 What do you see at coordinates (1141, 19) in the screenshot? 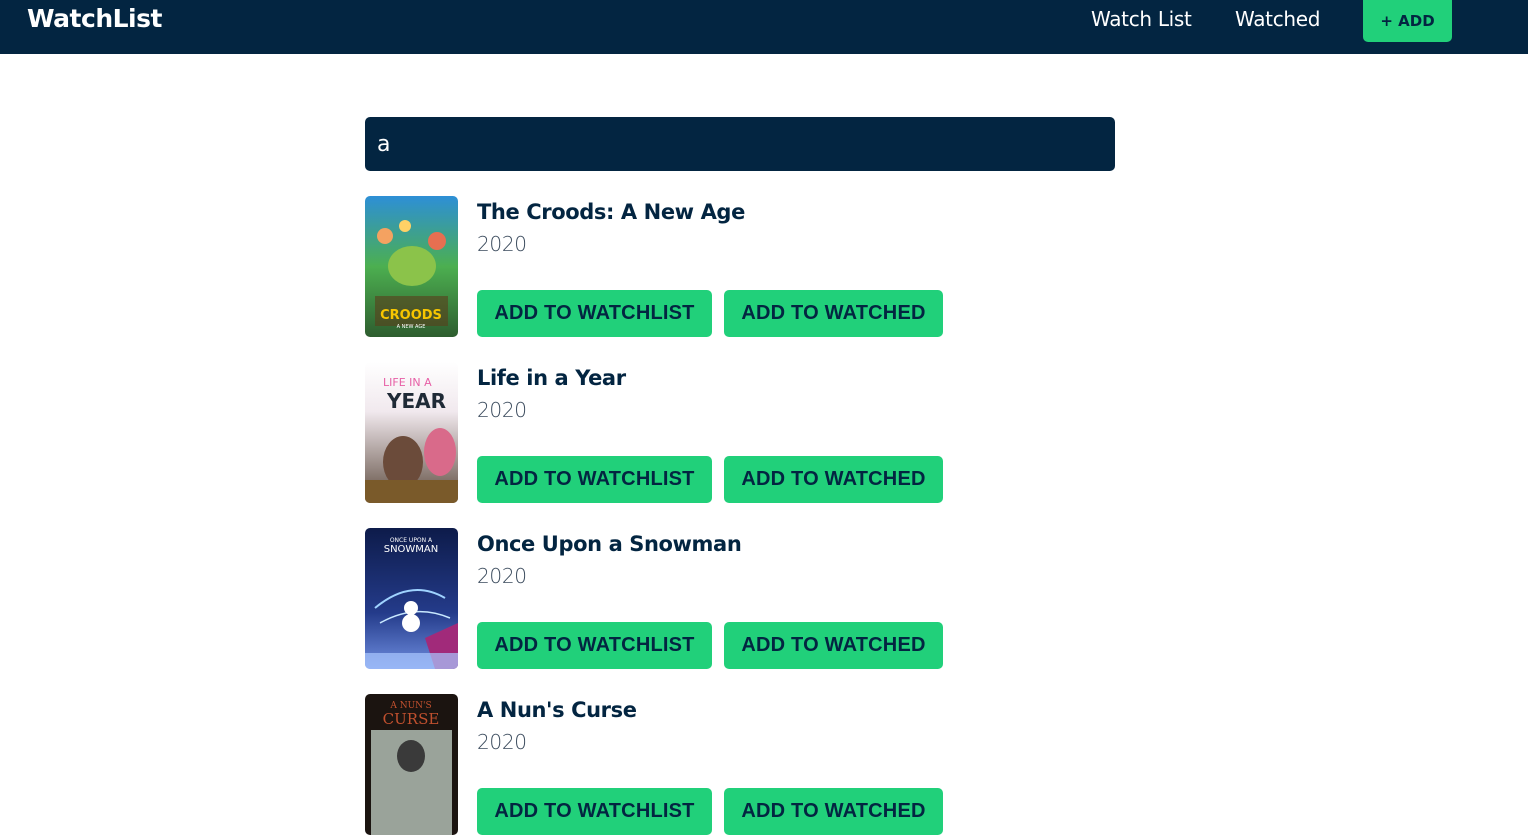
I see `nav-link-watch-list: Watch List` at bounding box center [1141, 19].